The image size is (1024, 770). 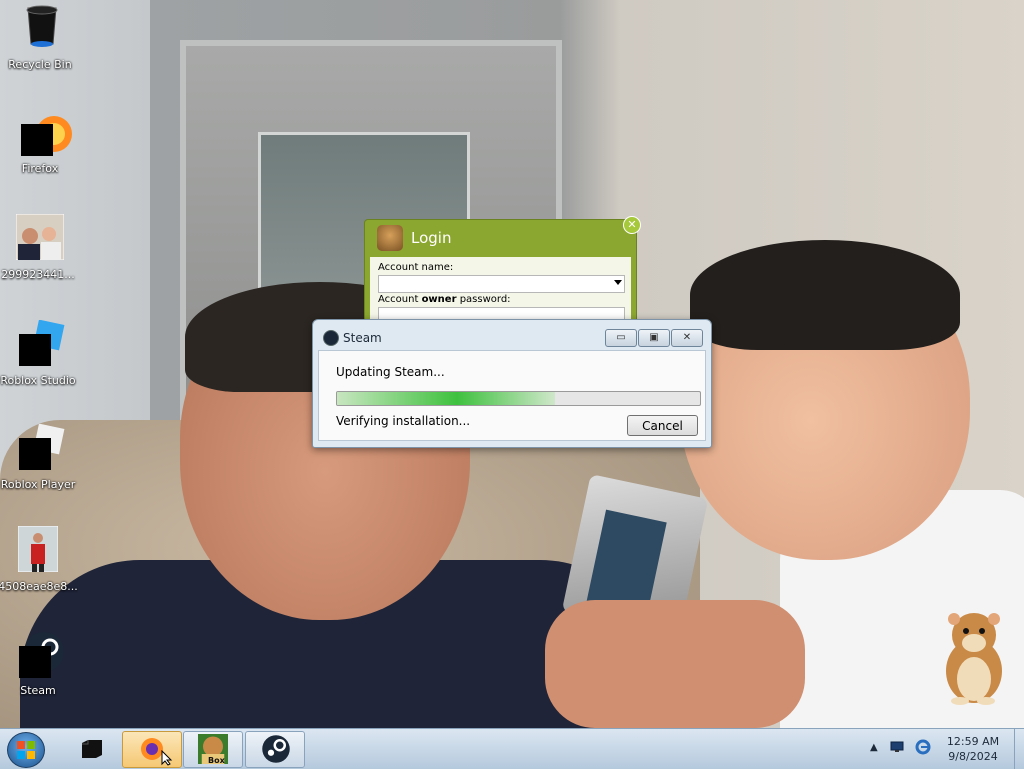 I want to click on roblox-studio-icon, so click(x=42, y=343).